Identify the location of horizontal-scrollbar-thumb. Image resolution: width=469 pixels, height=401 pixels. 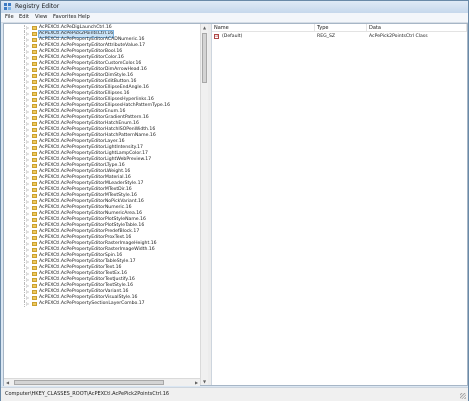
(89, 382).